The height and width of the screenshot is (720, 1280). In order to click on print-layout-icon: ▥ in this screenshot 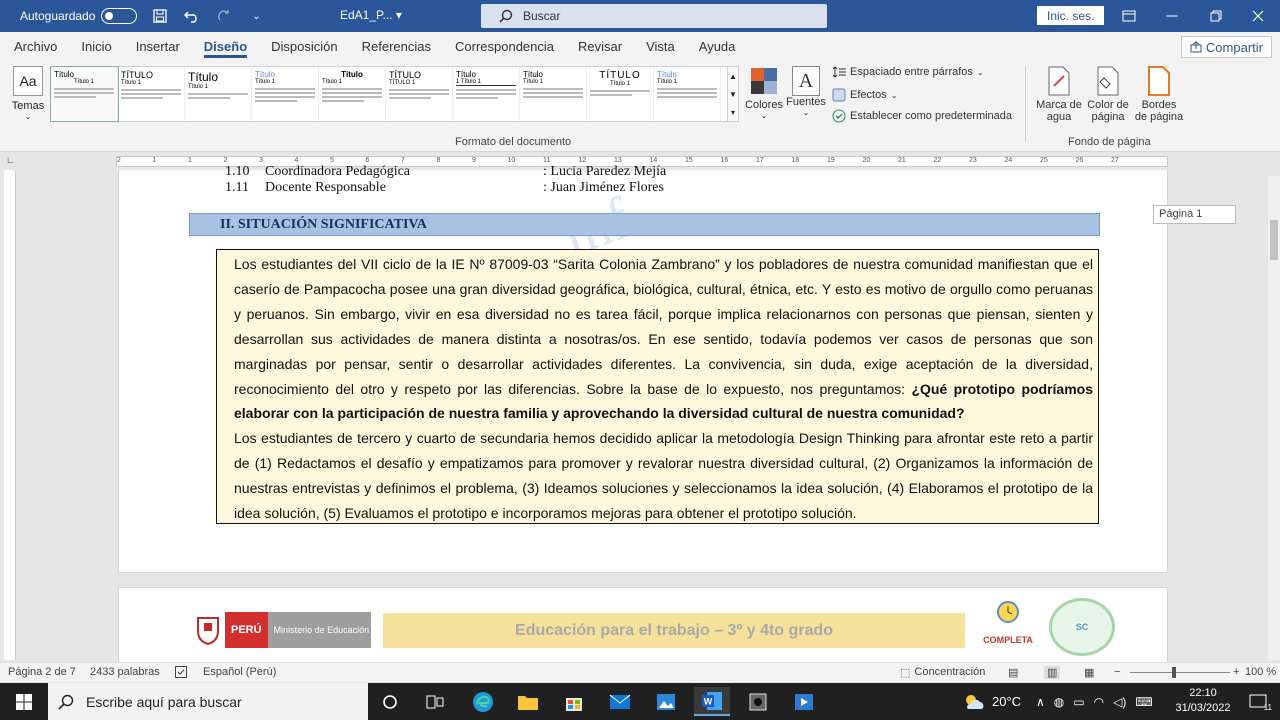, I will do `click(1052, 672)`.